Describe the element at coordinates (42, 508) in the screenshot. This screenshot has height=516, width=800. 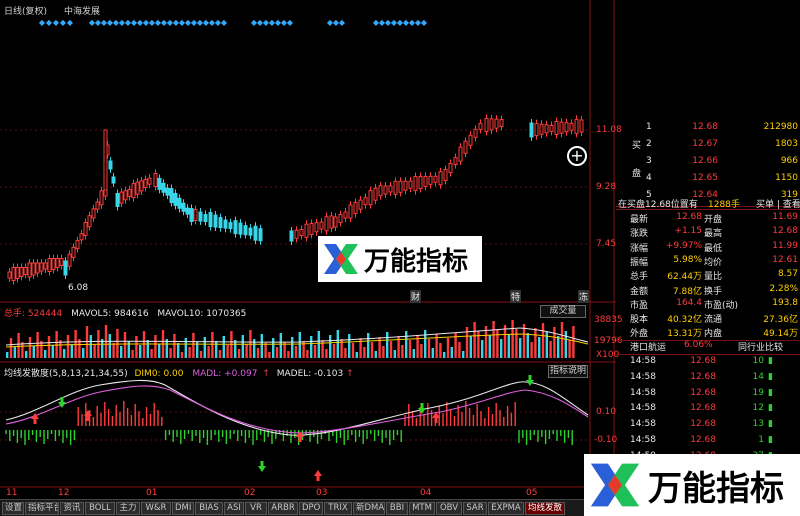
I see `tab-: 指标平台` at that location.